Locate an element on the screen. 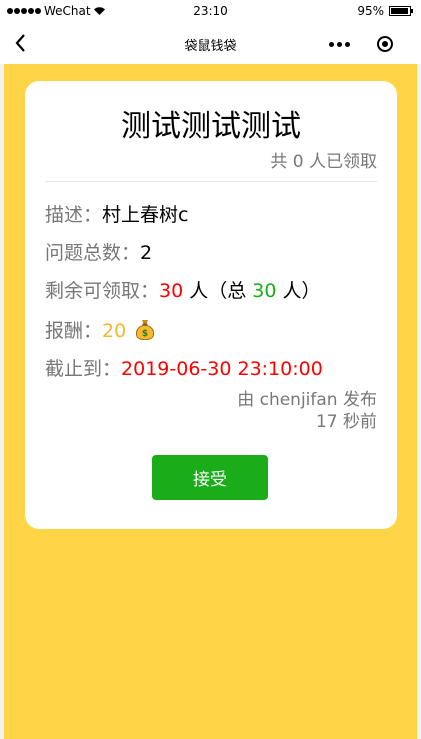 This screenshot has width=421, height=739. more-dots-icon is located at coordinates (331, 44).